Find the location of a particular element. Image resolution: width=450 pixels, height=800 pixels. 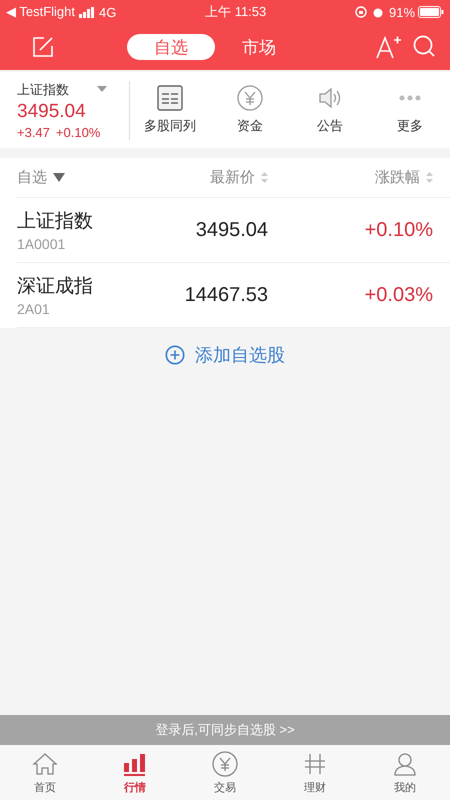

index-value: 3495.04 is located at coordinates (52, 111).